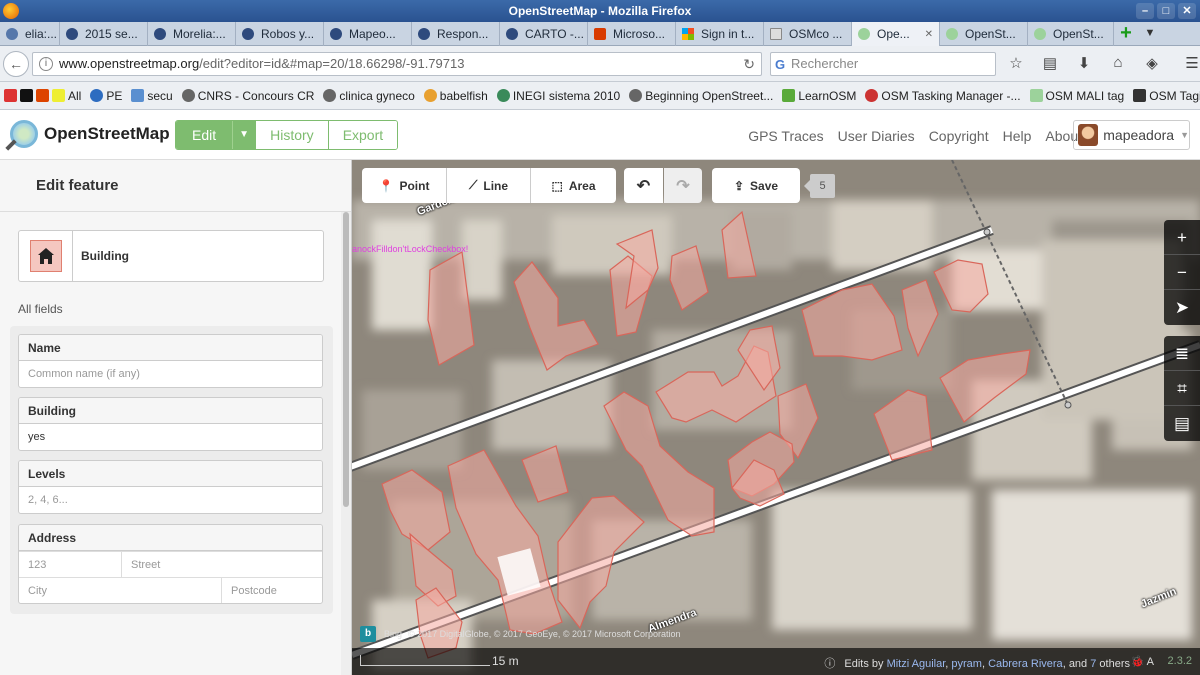  I want to click on all-fields-toggle: All fields, so click(40, 309).